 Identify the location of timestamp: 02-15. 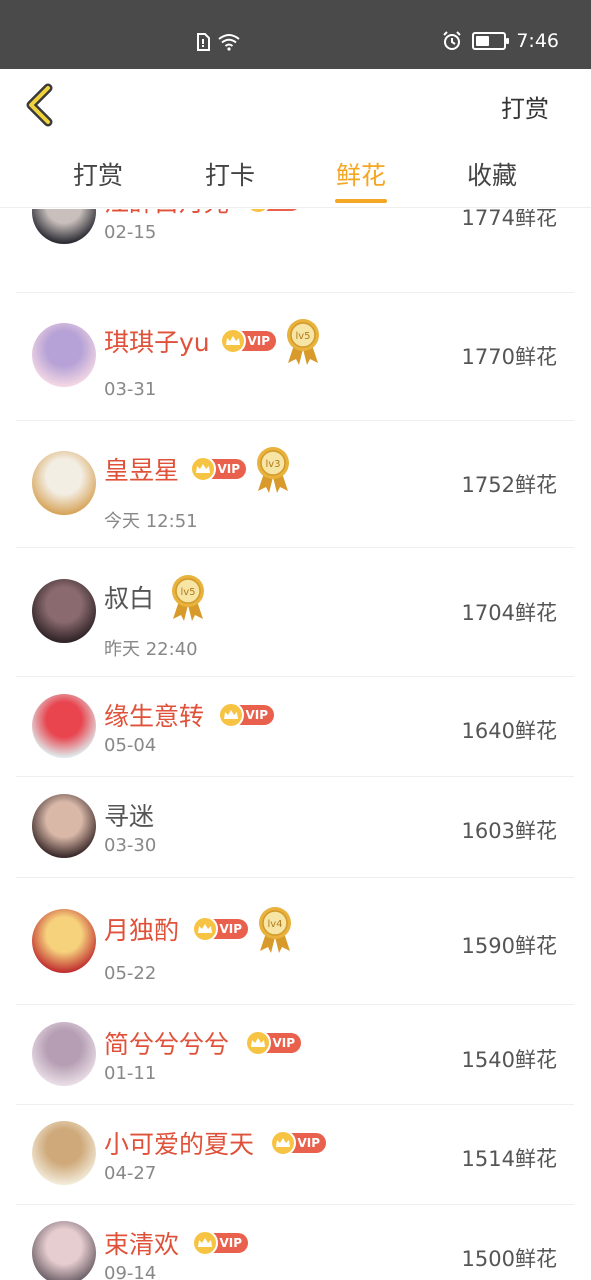
(130, 232).